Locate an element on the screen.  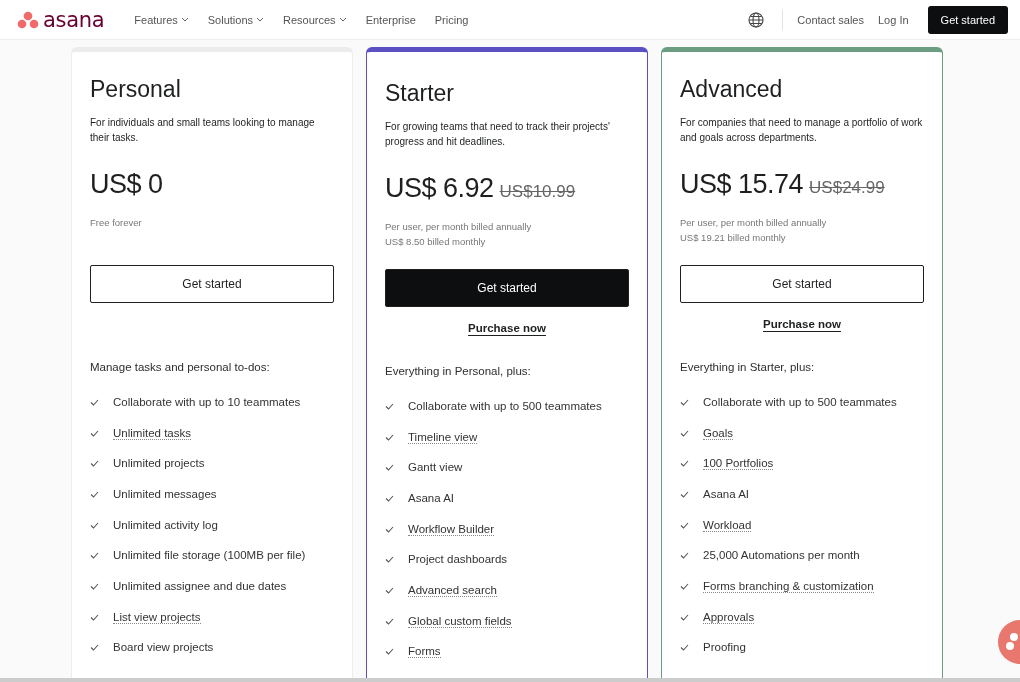
plan-name: Personal is located at coordinates (136, 89).